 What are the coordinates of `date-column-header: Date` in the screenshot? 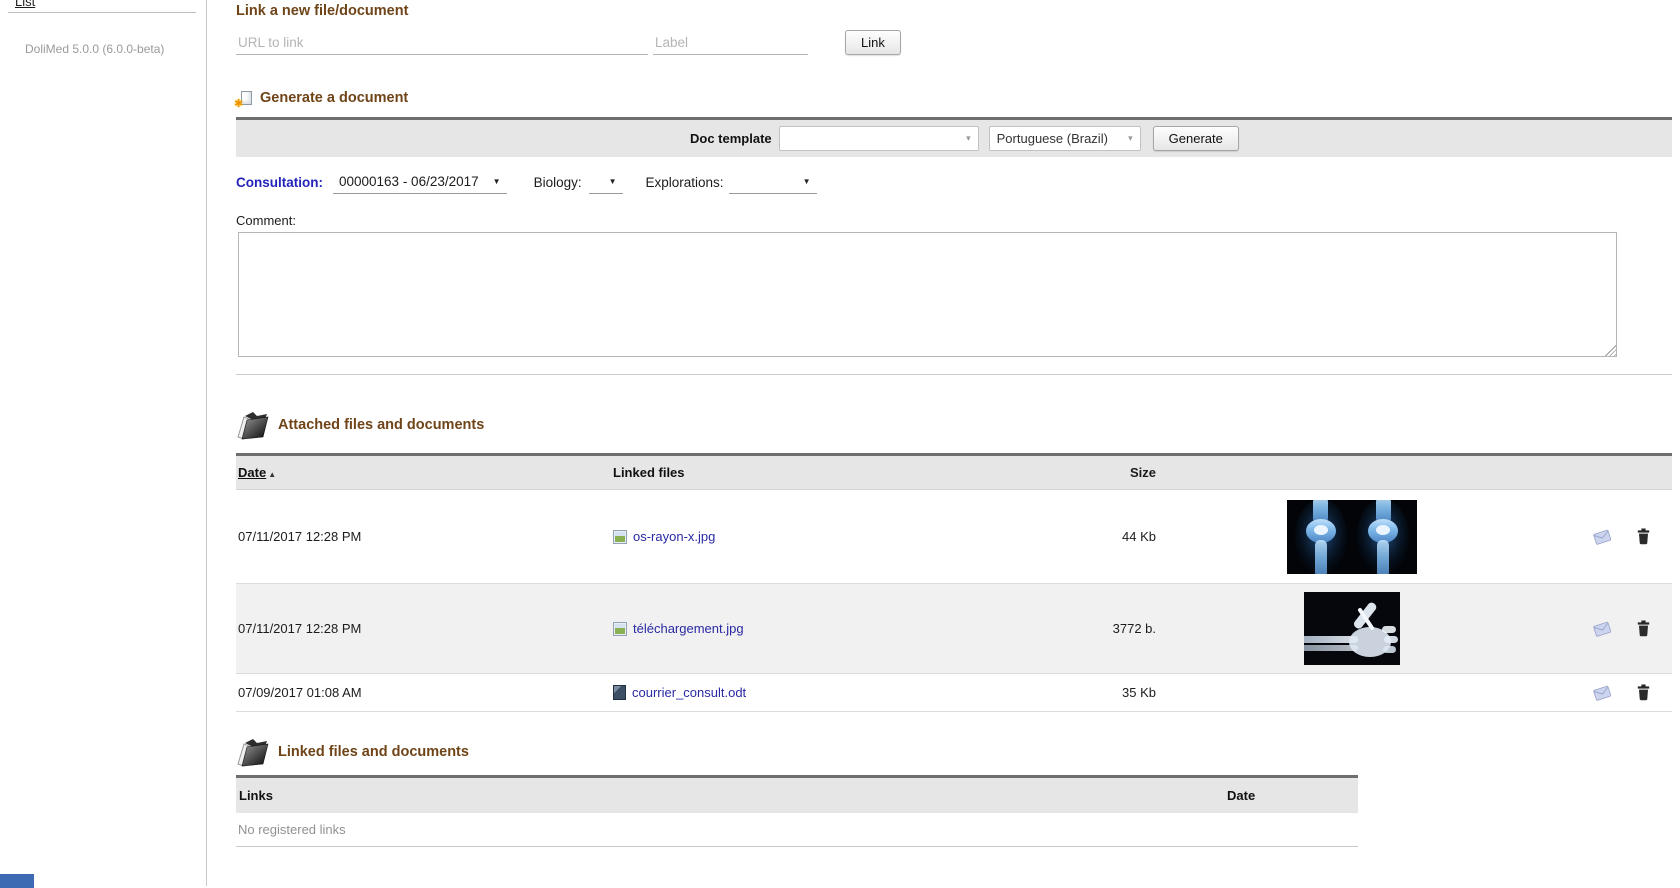 It's located at (1241, 795).